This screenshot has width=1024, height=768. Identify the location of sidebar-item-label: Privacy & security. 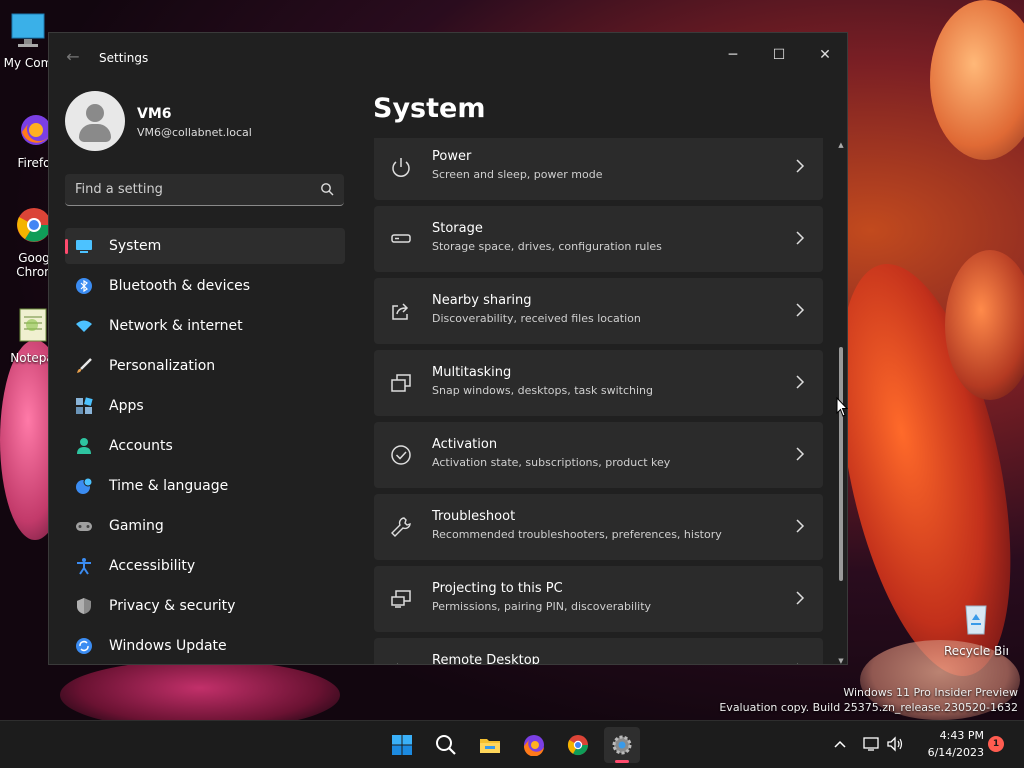
(172, 606).